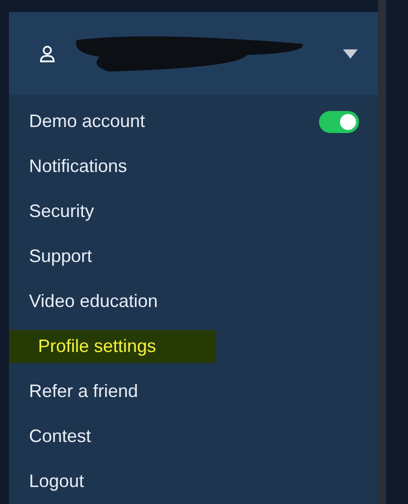 The height and width of the screenshot is (504, 408). What do you see at coordinates (93, 301) in the screenshot?
I see `menu-item: Video education` at bounding box center [93, 301].